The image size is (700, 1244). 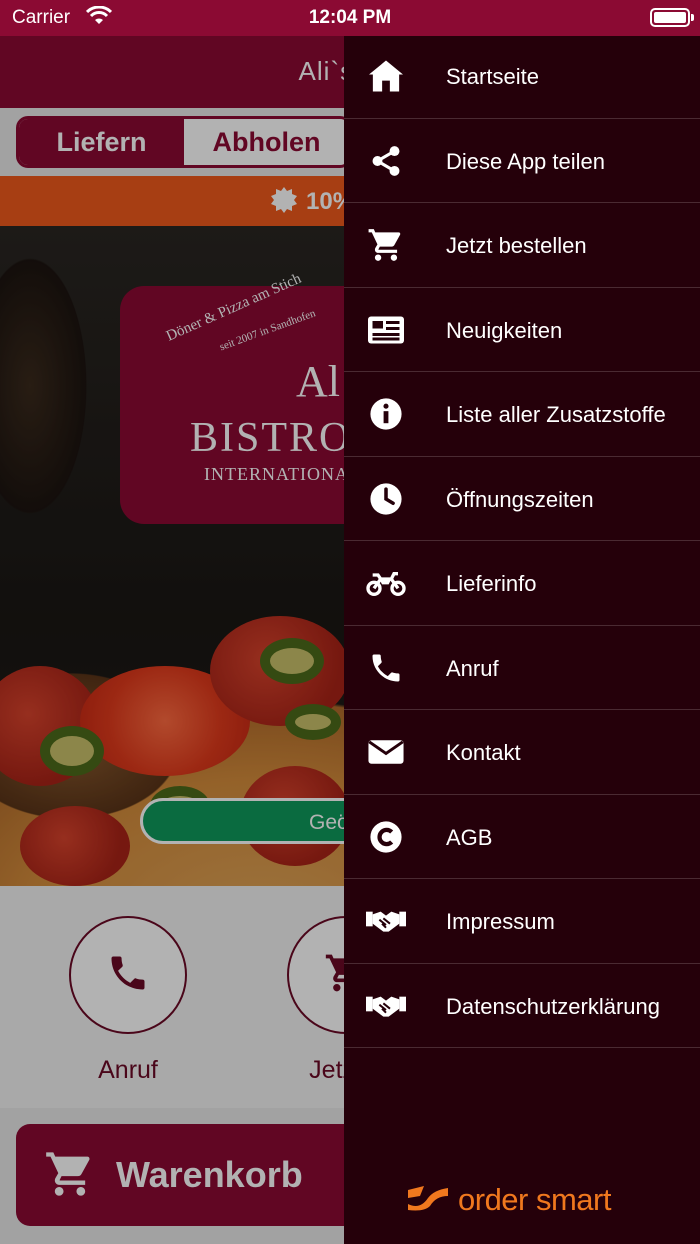 I want to click on menu-item-label: Öffnungszeiten, so click(x=520, y=499).